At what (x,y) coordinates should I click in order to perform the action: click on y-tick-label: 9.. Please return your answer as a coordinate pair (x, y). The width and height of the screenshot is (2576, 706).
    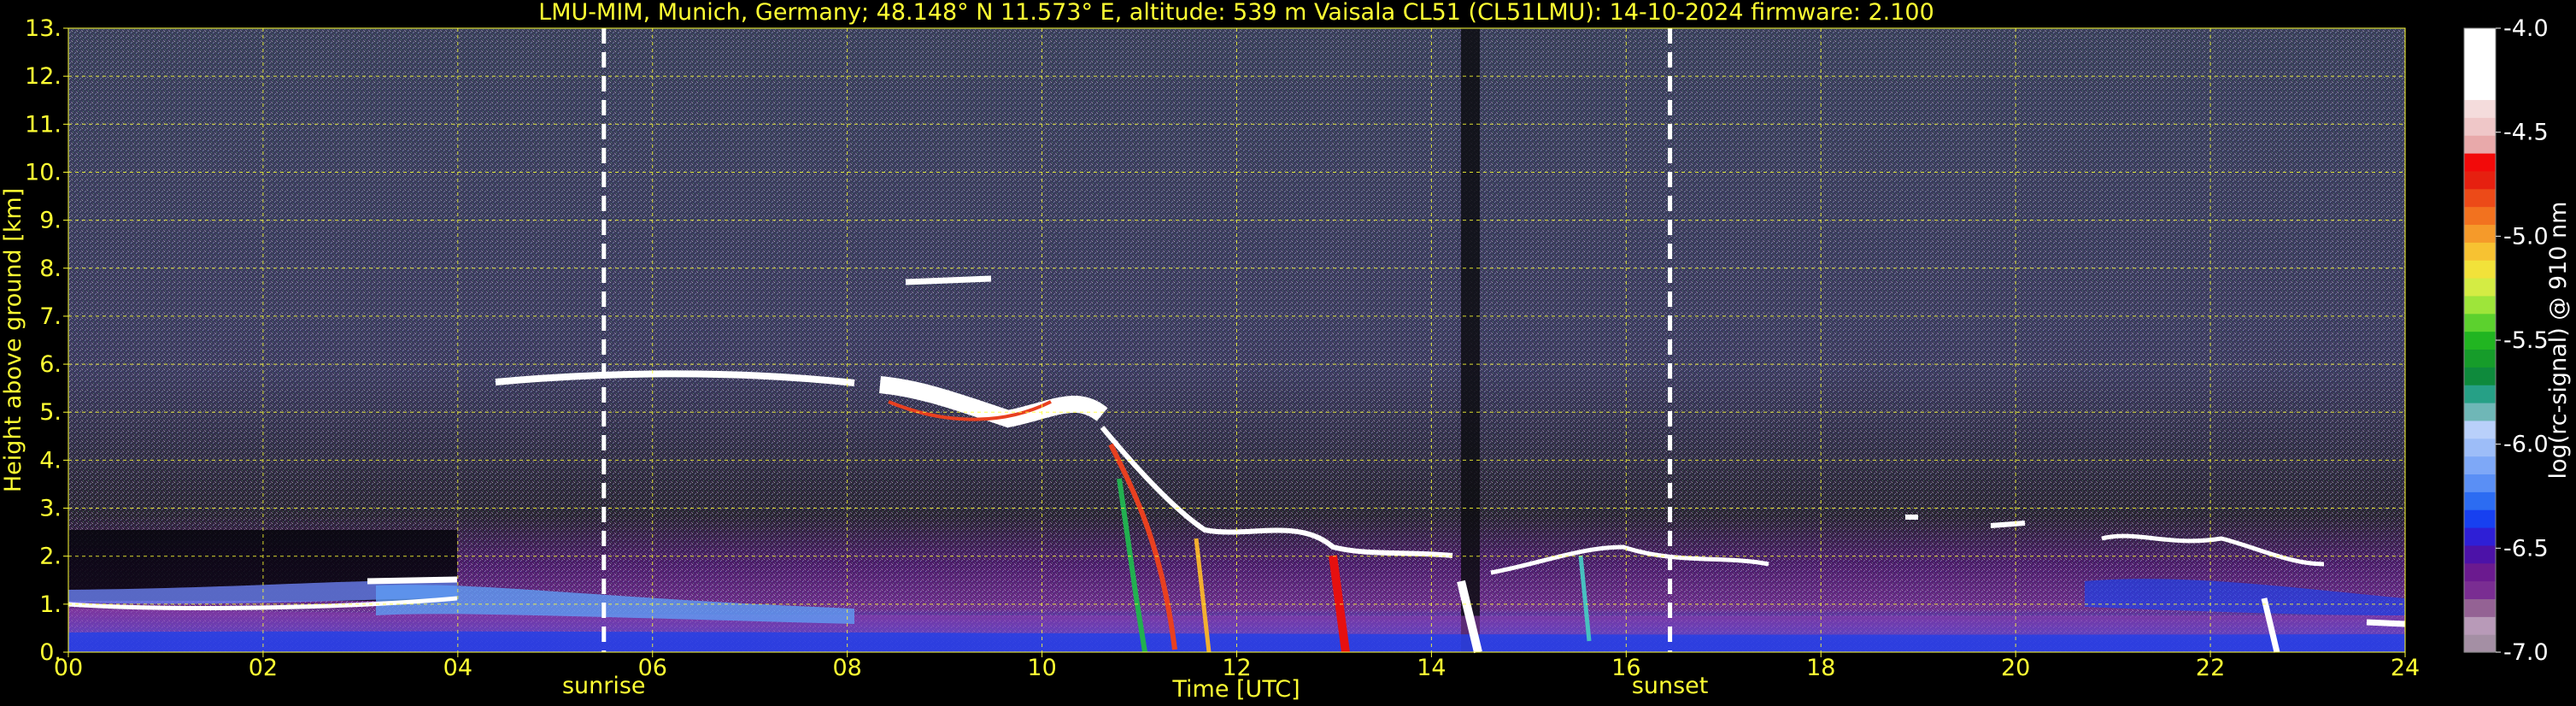
    Looking at the image, I should click on (50, 221).